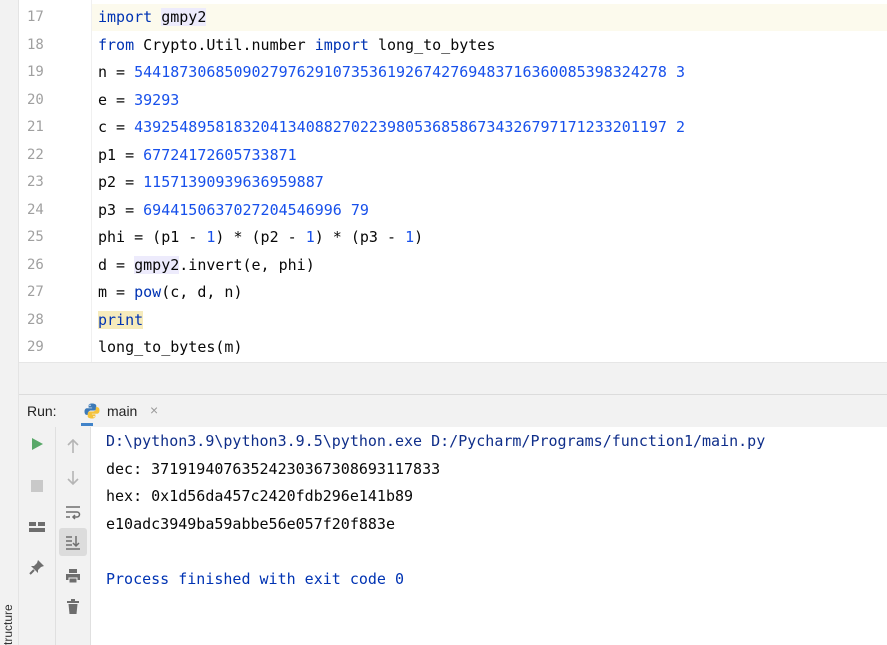 The image size is (887, 645). Describe the element at coordinates (42, 411) in the screenshot. I see `run-label: Run:` at that location.